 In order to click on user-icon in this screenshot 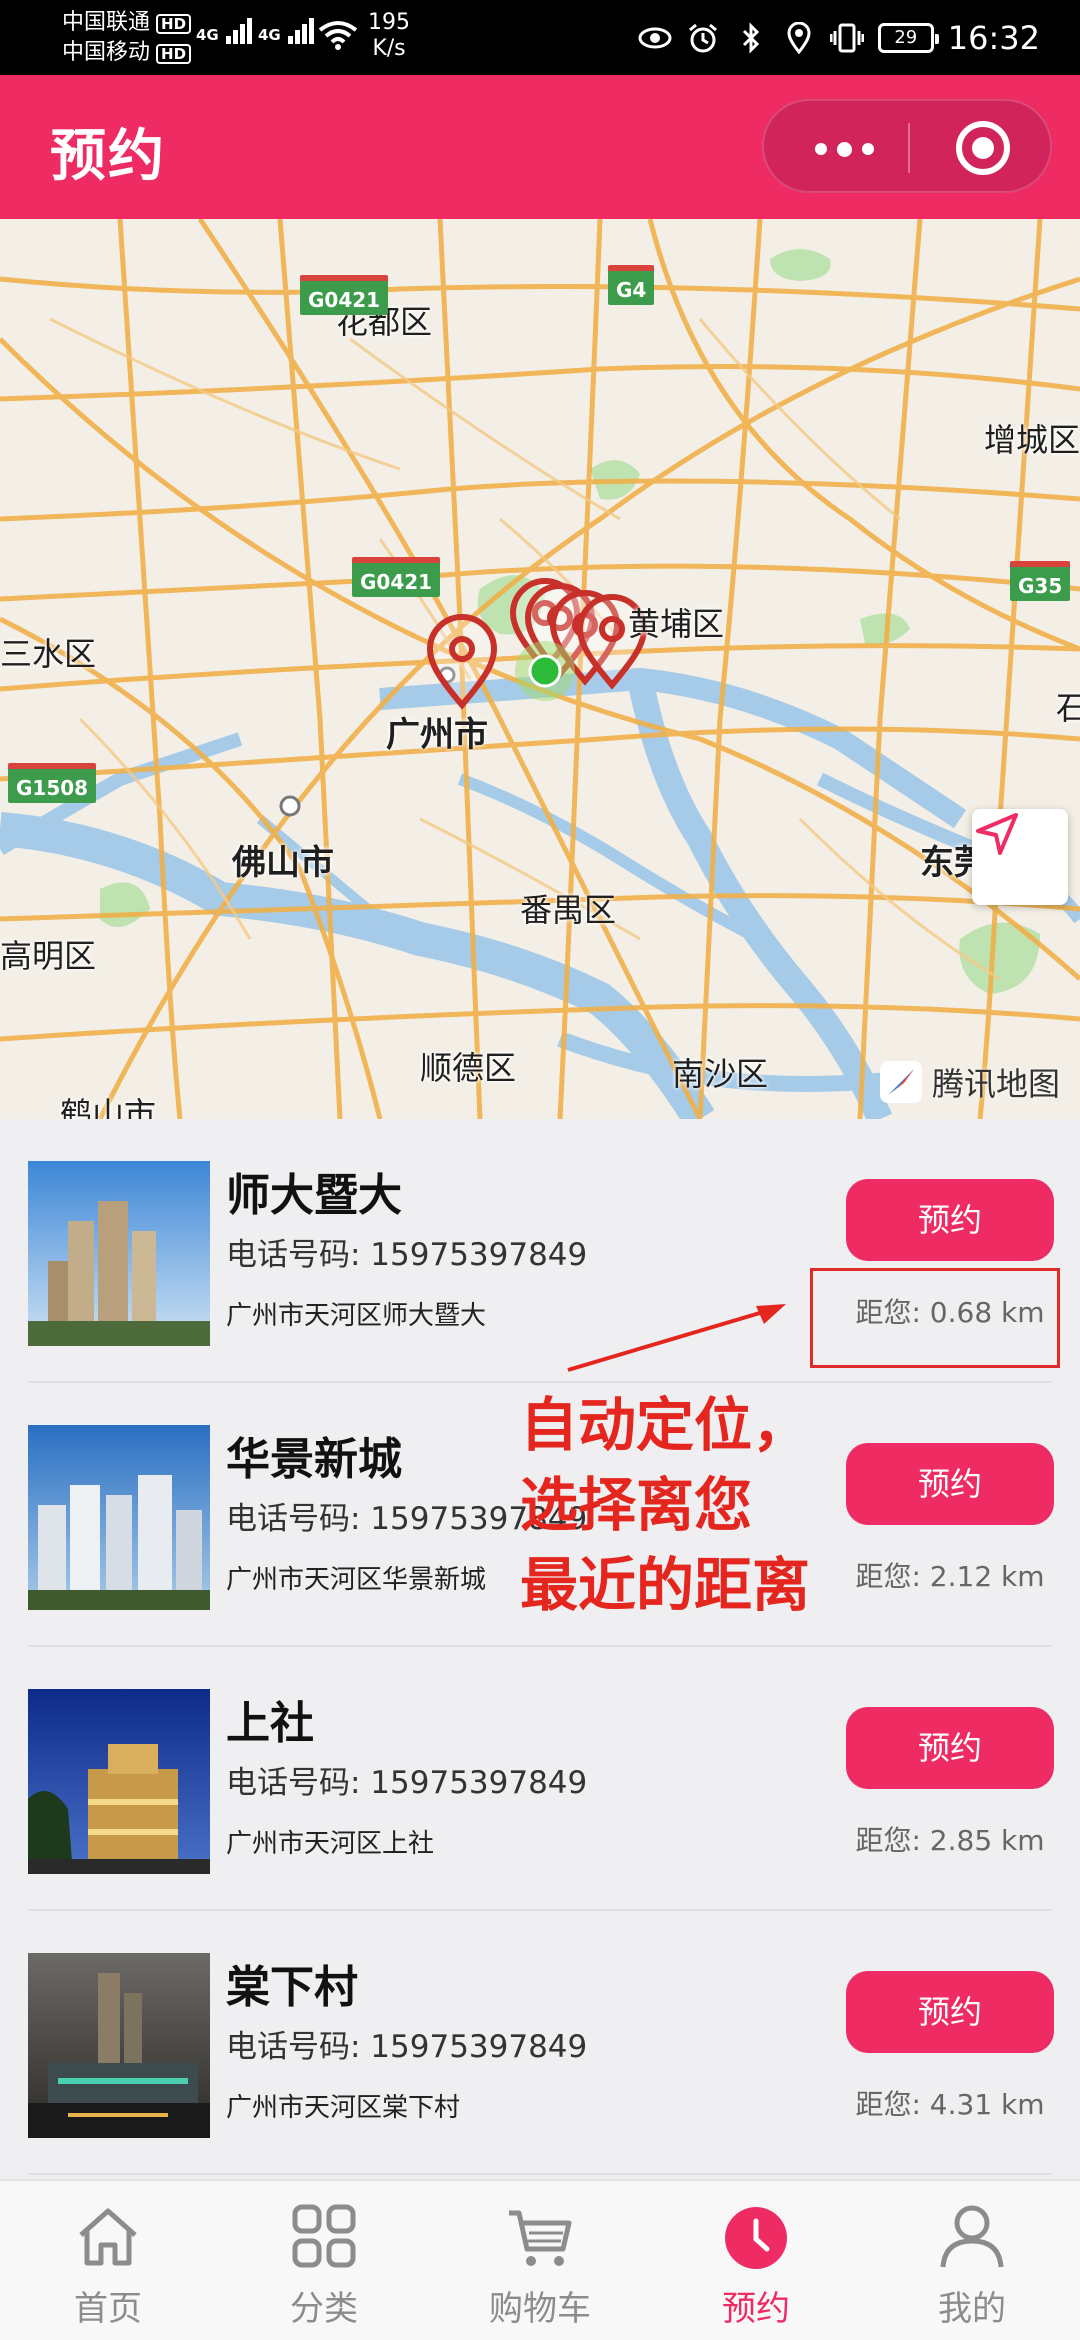, I will do `click(972, 2236)`.